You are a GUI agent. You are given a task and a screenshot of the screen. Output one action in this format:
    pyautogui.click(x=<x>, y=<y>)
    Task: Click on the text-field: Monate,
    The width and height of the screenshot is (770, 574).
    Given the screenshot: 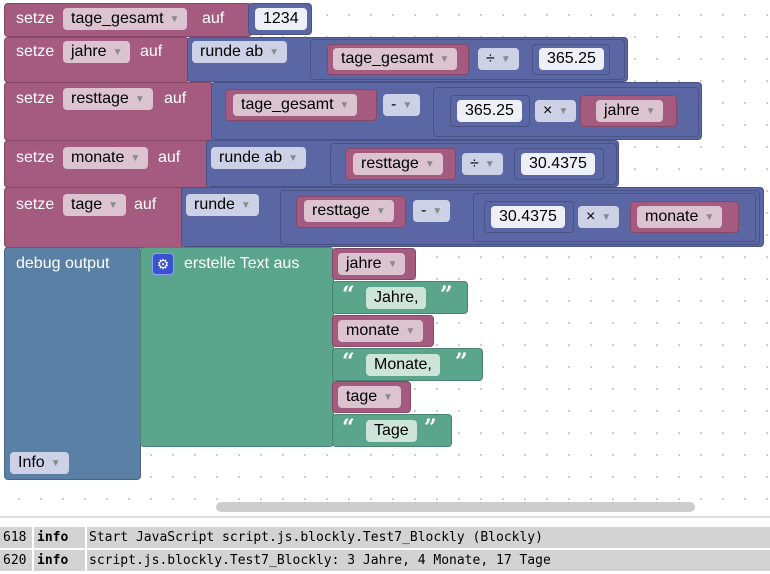 What is the action you would take?
    pyautogui.click(x=403, y=365)
    